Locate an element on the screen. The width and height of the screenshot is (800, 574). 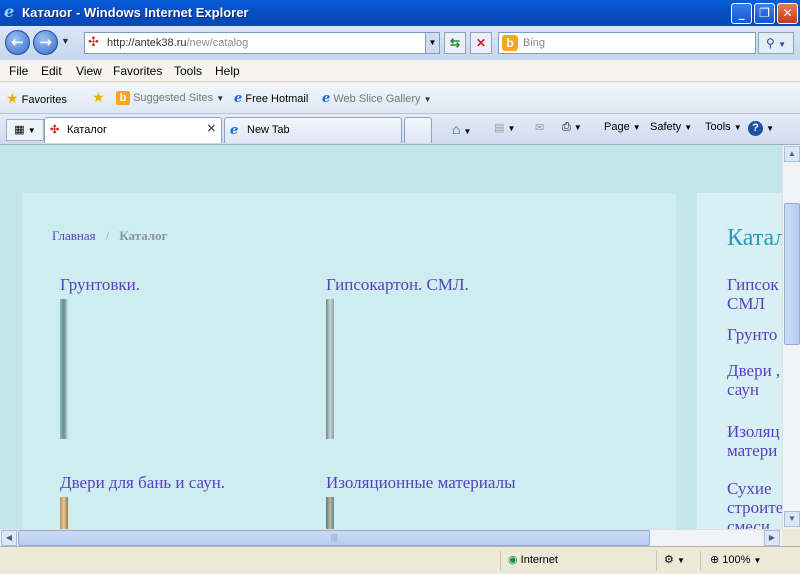
quick-tabs-button: ▦ ▼ is located at coordinates (25, 130).